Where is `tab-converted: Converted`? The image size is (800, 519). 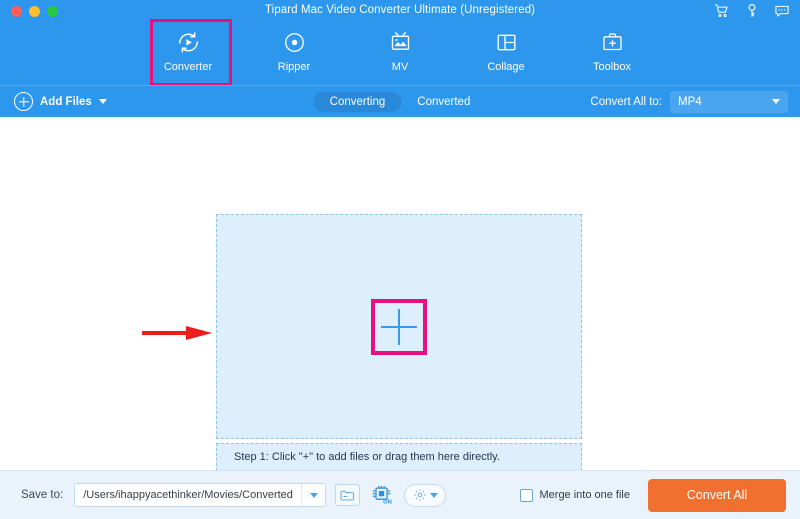 tab-converted: Converted is located at coordinates (443, 102).